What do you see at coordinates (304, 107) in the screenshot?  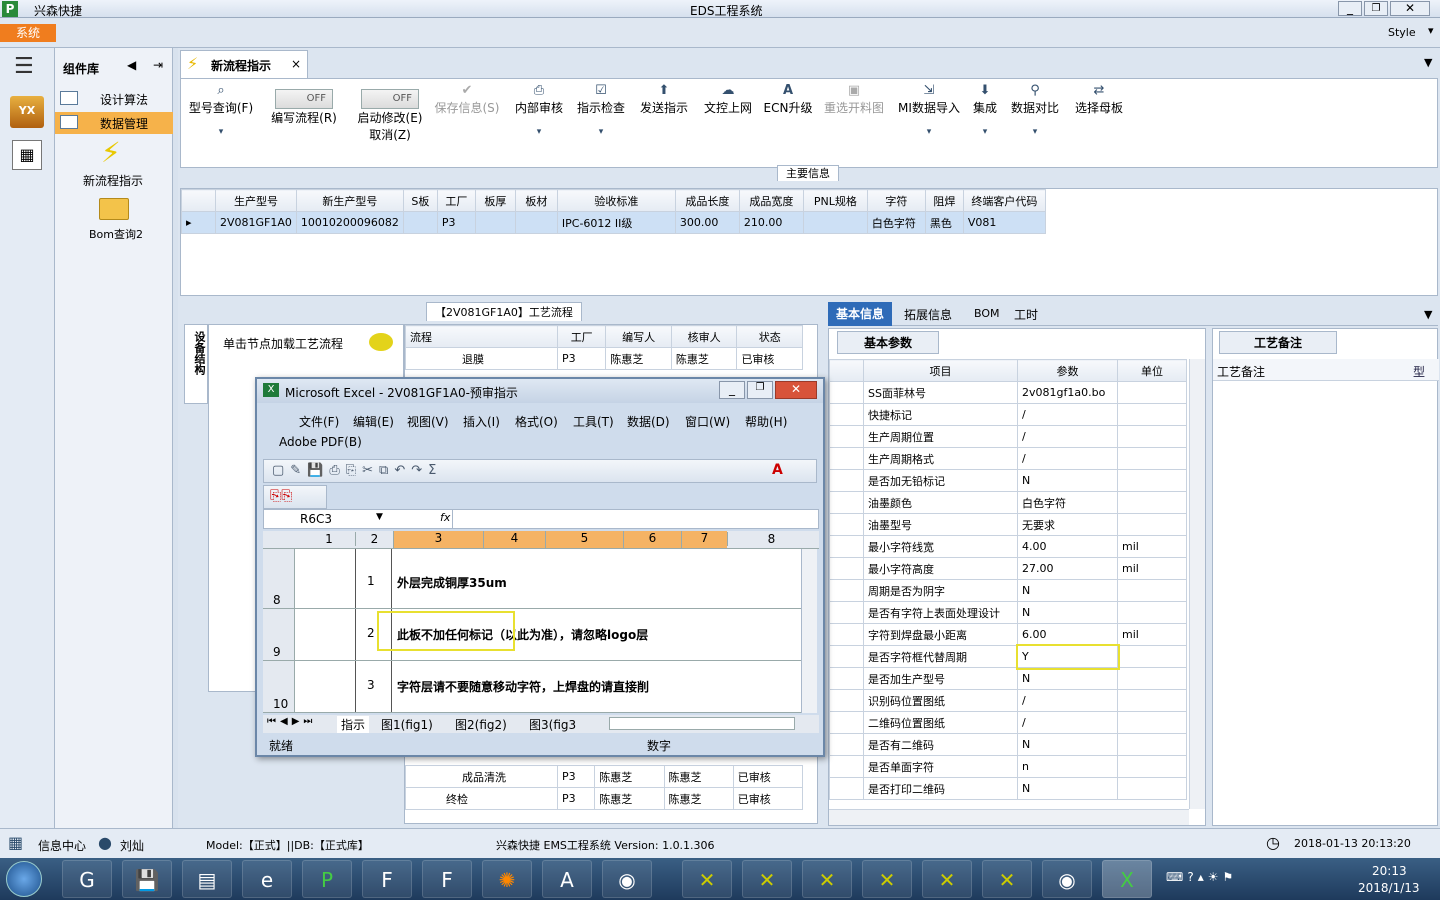 I see `edit-process-toggle: OFF 编写流程(R)` at bounding box center [304, 107].